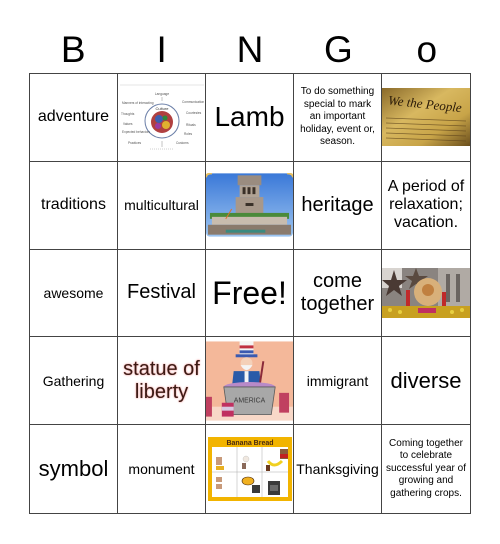  I want to click on bingo-cell: traditions, so click(74, 205).